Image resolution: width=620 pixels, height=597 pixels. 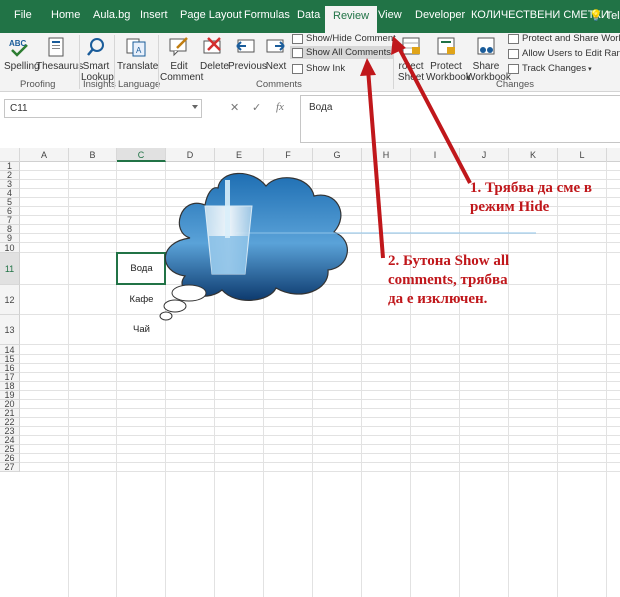 I want to click on edit-comment-label-2: Comment, so click(x=182, y=77).